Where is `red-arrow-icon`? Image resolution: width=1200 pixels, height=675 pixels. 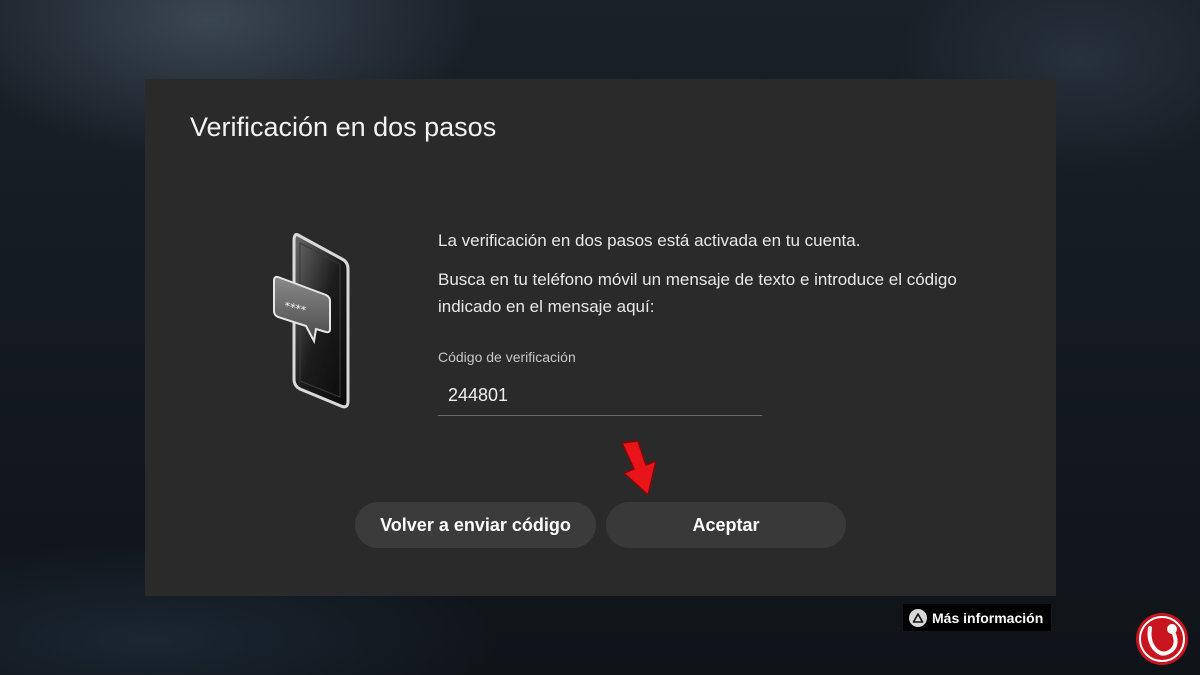 red-arrow-icon is located at coordinates (639, 468).